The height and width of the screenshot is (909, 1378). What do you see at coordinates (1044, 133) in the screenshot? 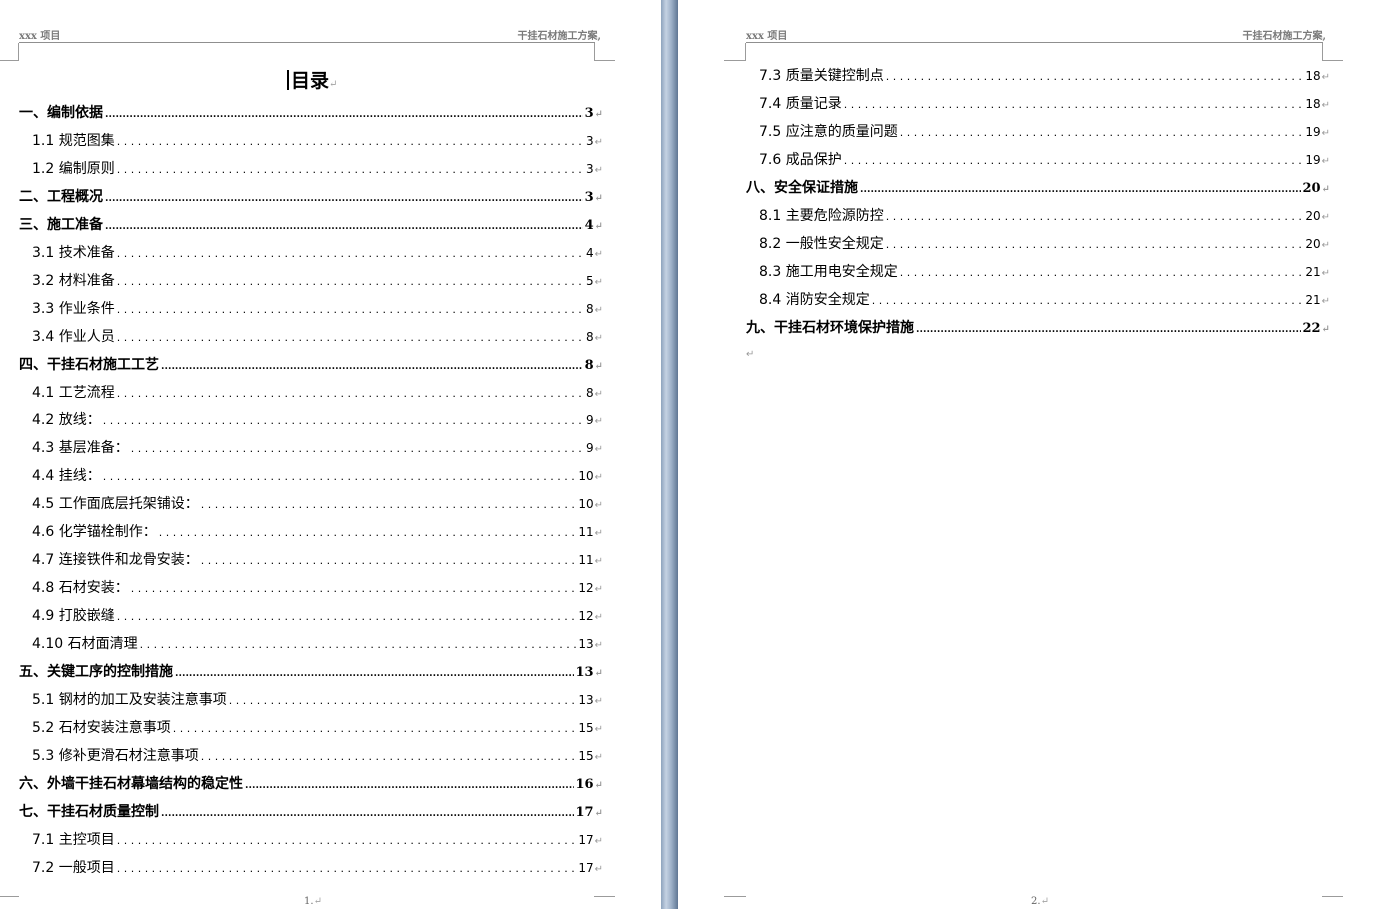
I see `toc-entry: 7.5 应注意的质量问题 19↵` at bounding box center [1044, 133].